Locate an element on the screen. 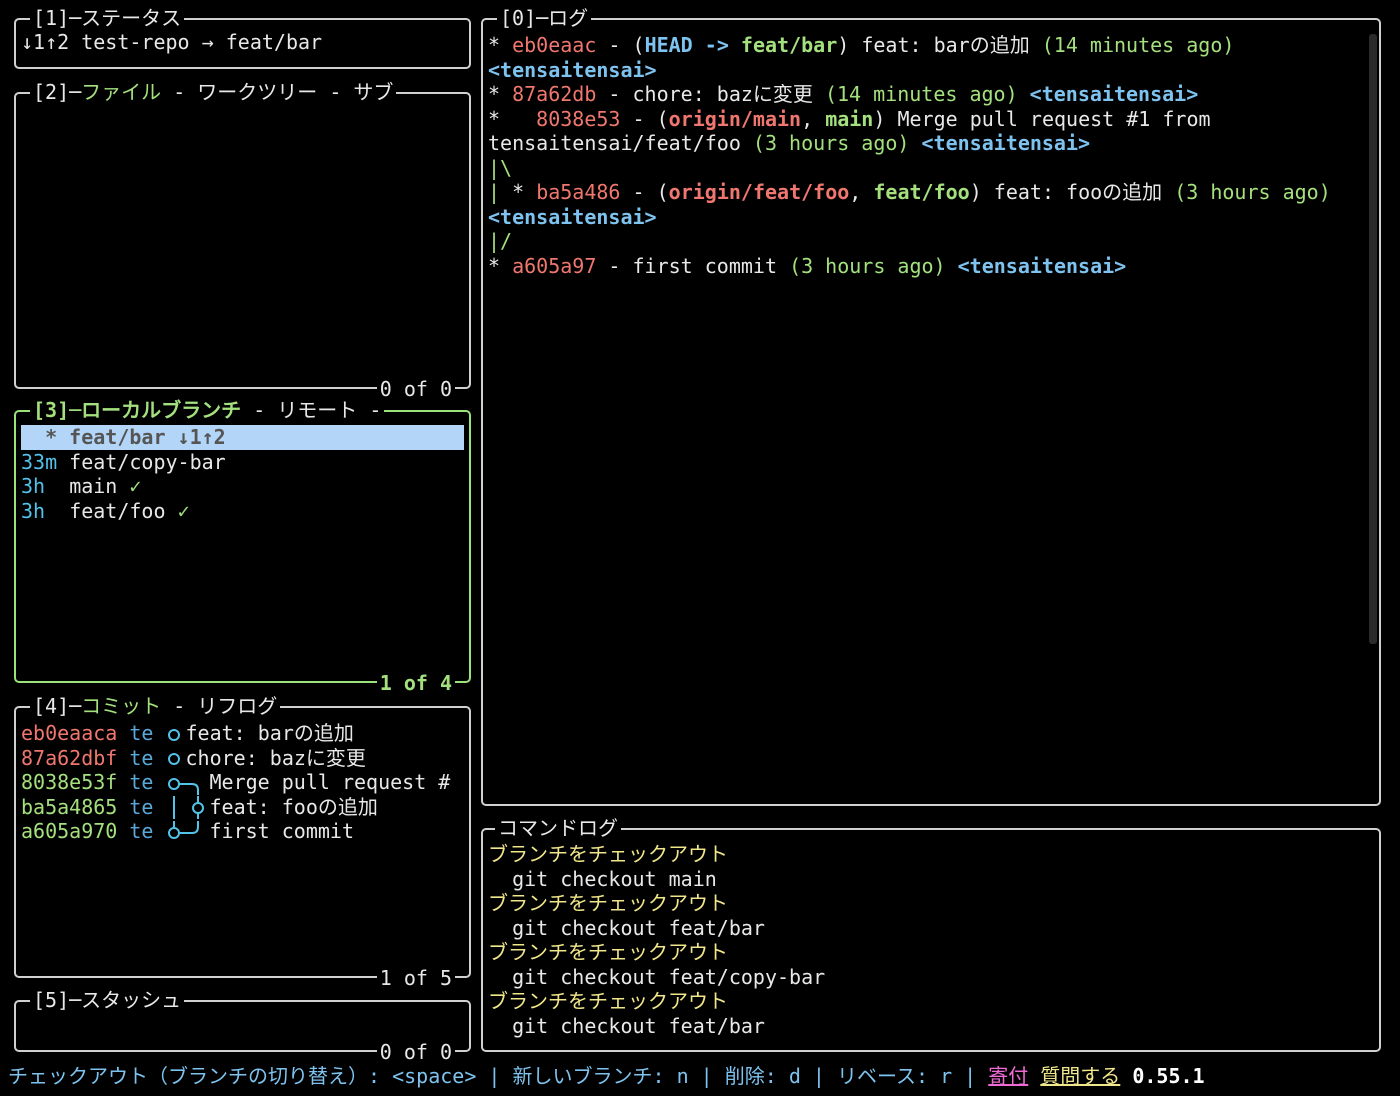 This screenshot has width=1400, height=1096. commit-graph-merge-icon is located at coordinates (183, 786).